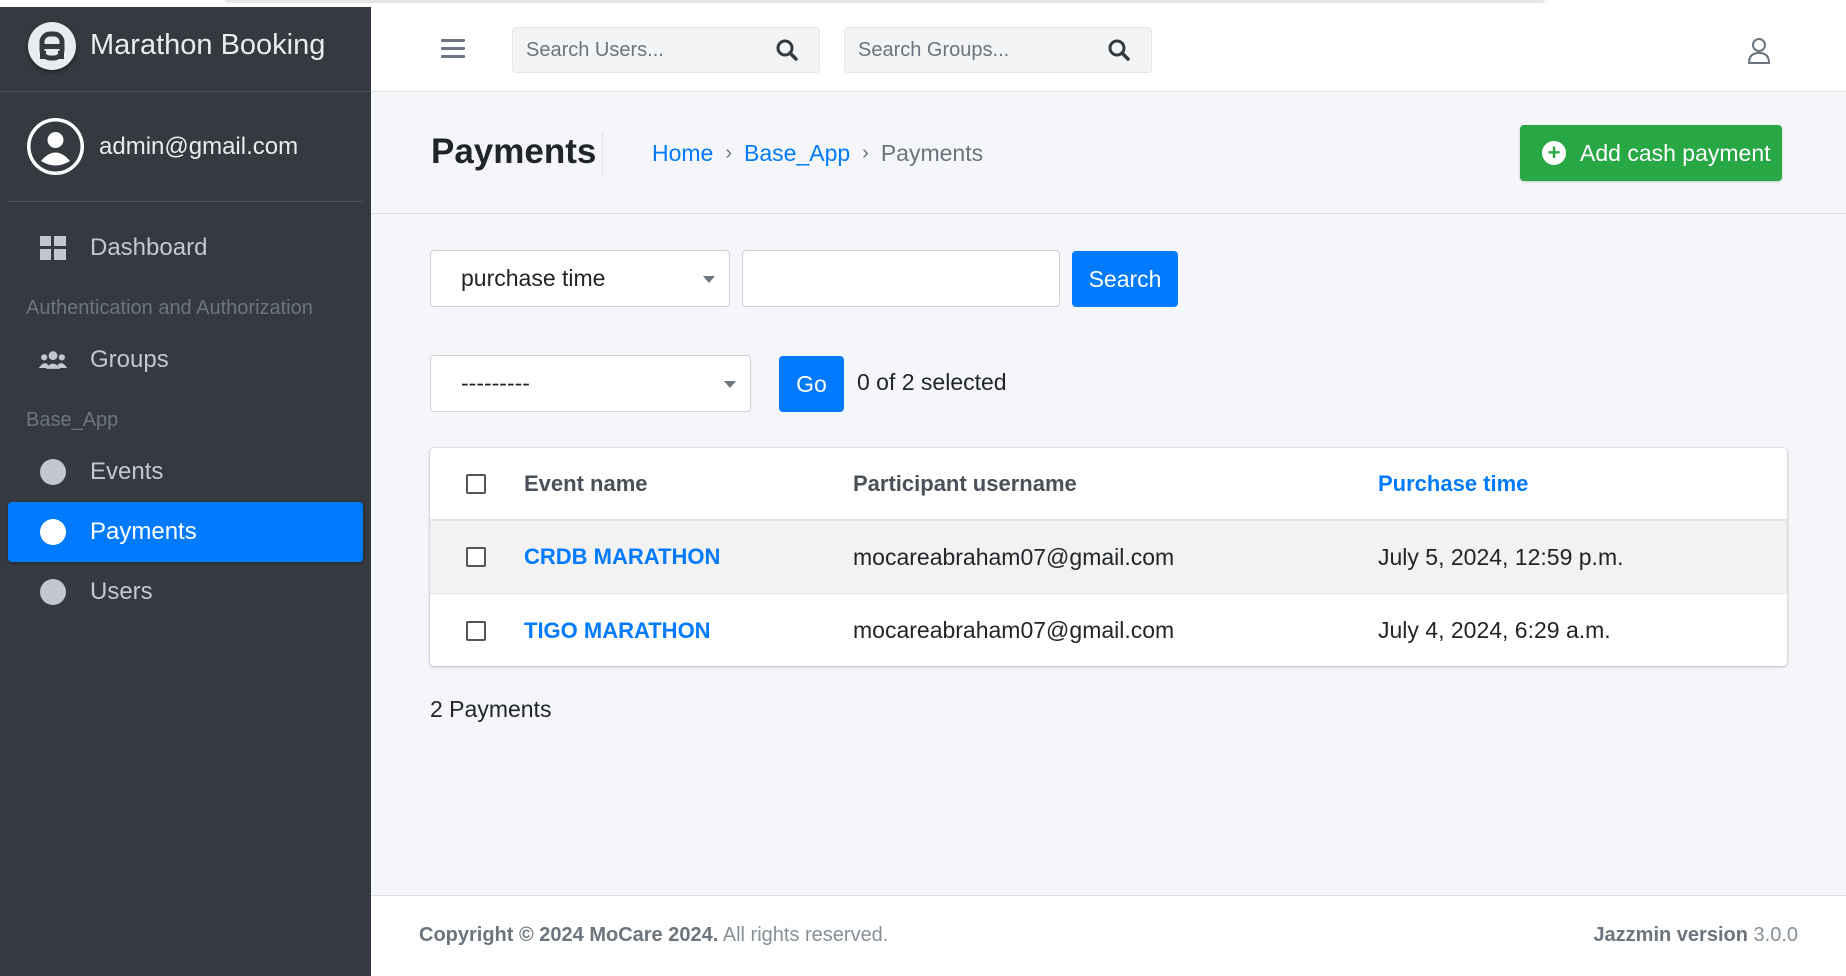 The height and width of the screenshot is (976, 1846). Describe the element at coordinates (803, 935) in the screenshot. I see `copyright-rest: All rights reserved.` at that location.